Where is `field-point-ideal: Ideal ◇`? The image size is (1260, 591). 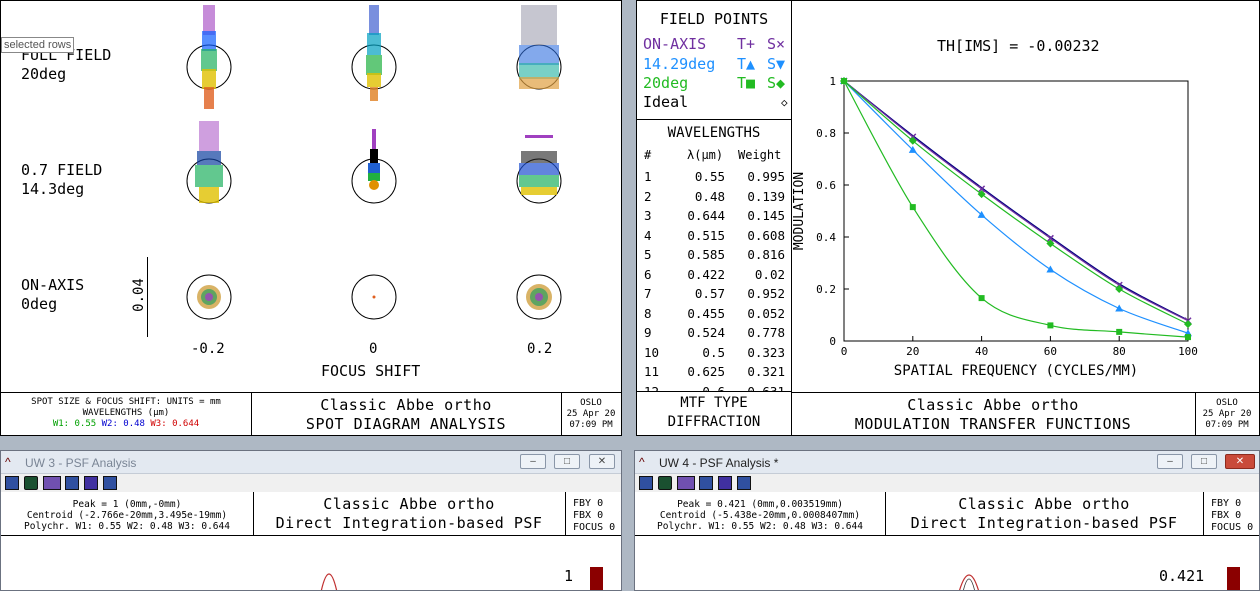
field-point-ideal: Ideal ◇ is located at coordinates (716, 102).